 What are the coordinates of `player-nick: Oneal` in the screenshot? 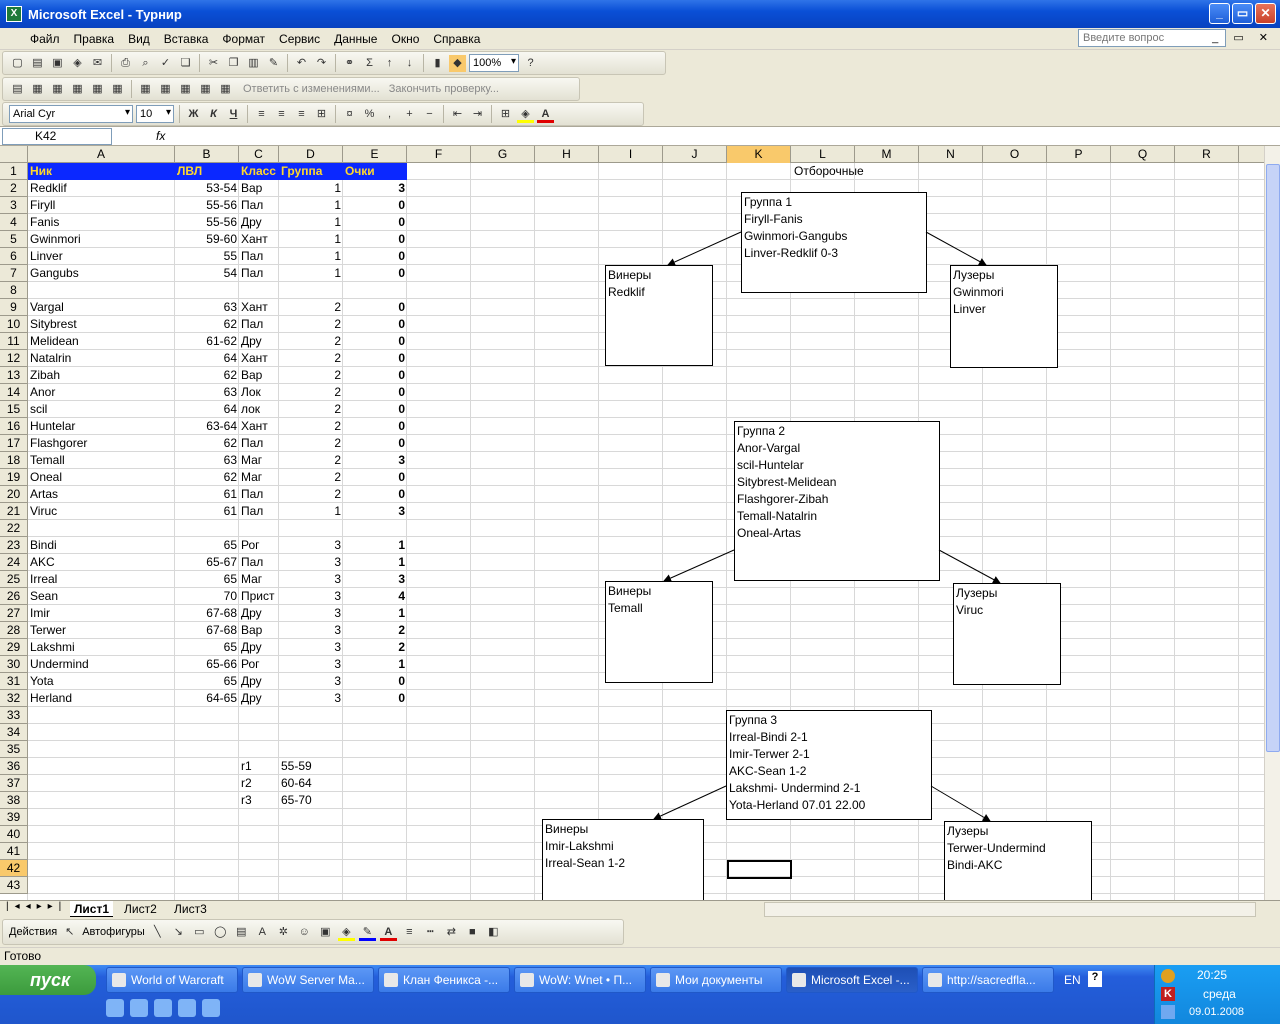 It's located at (101, 477).